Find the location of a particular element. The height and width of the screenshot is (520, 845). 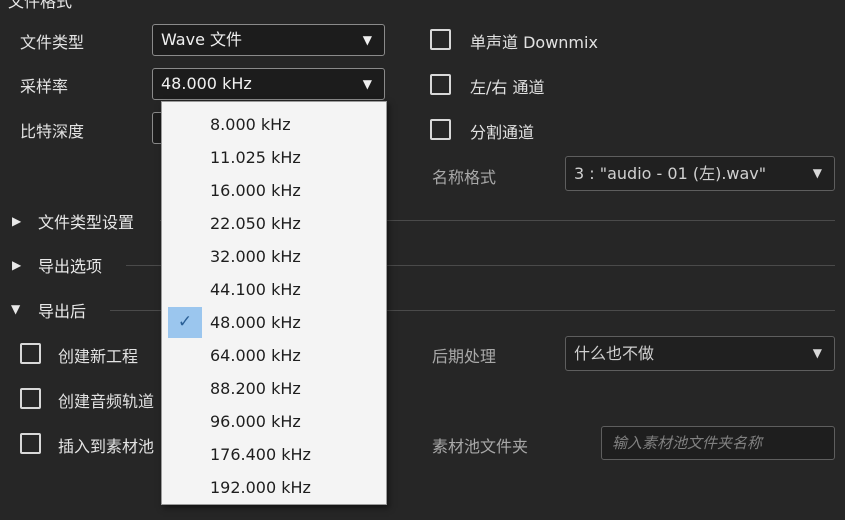

section-after-export: 导出后 is located at coordinates (62, 310).